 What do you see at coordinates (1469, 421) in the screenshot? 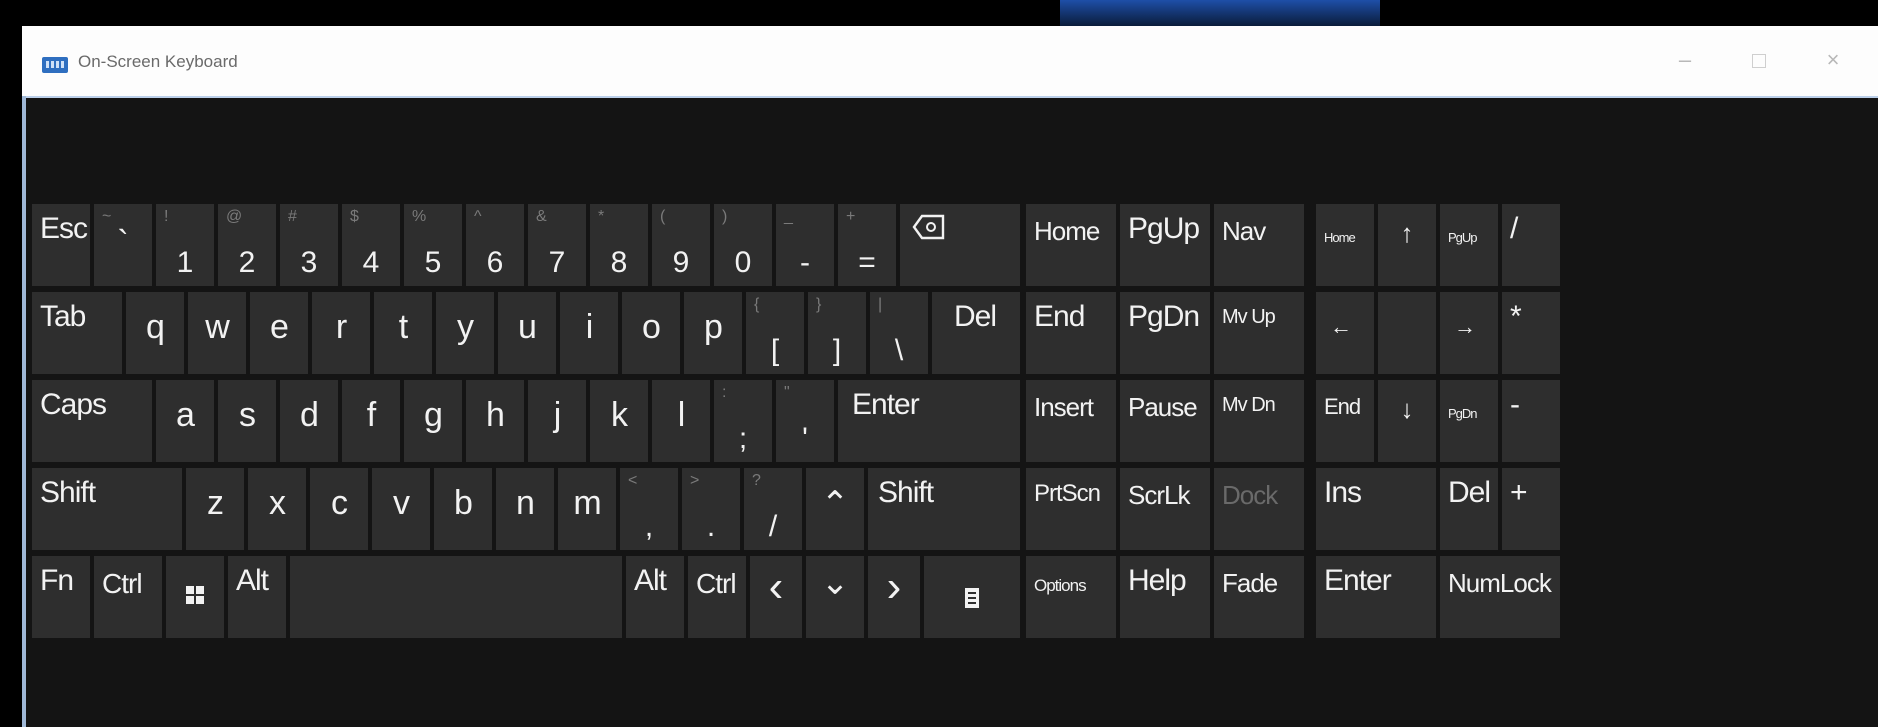
I see `numpad-3: PgDn` at bounding box center [1469, 421].